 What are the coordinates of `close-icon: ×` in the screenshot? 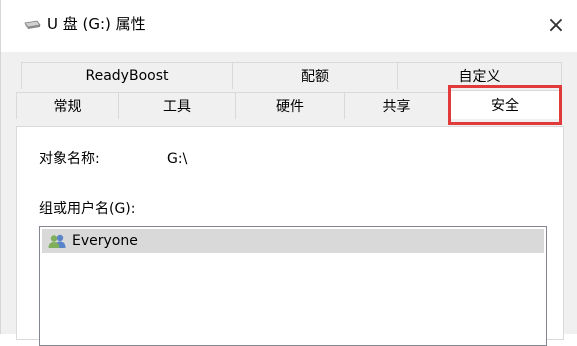 It's located at (556, 25).